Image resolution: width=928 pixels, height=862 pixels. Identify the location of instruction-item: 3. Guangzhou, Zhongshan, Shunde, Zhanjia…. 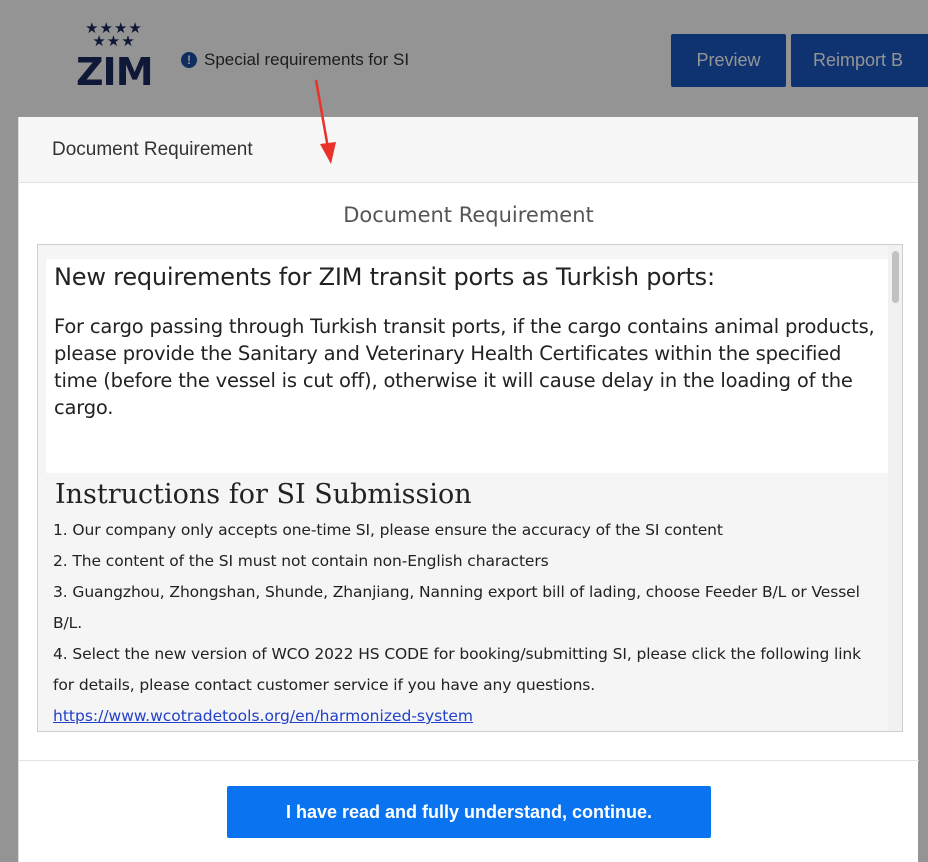
(456, 607).